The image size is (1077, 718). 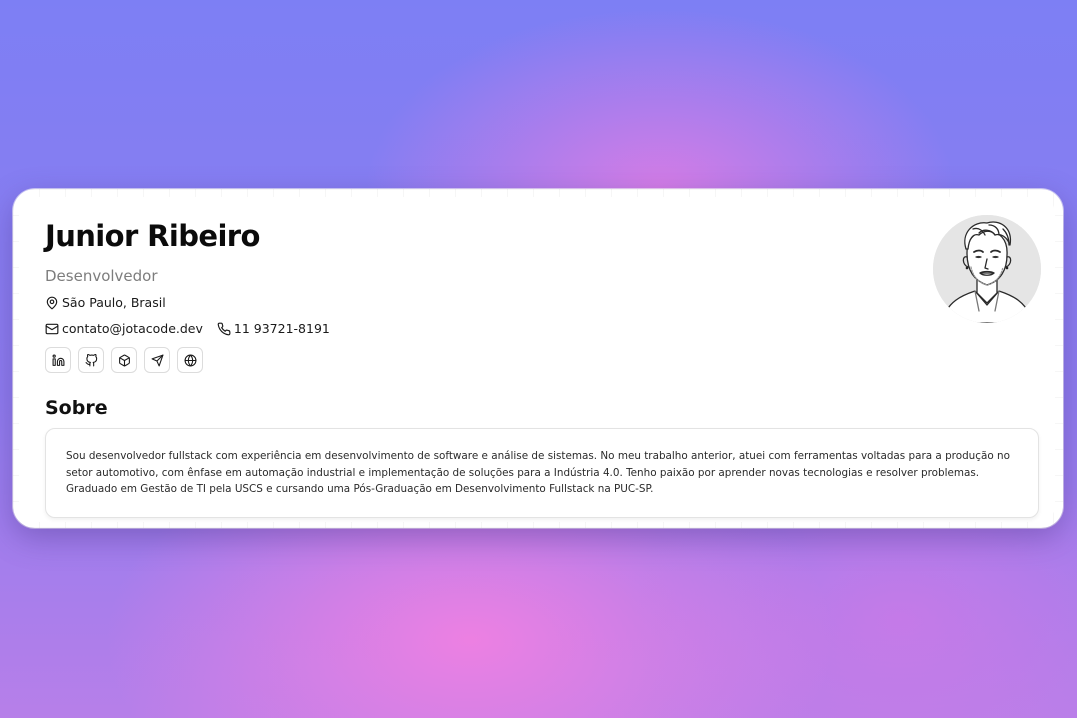 I want to click on profile-role: Desenvolvedor, so click(x=101, y=276).